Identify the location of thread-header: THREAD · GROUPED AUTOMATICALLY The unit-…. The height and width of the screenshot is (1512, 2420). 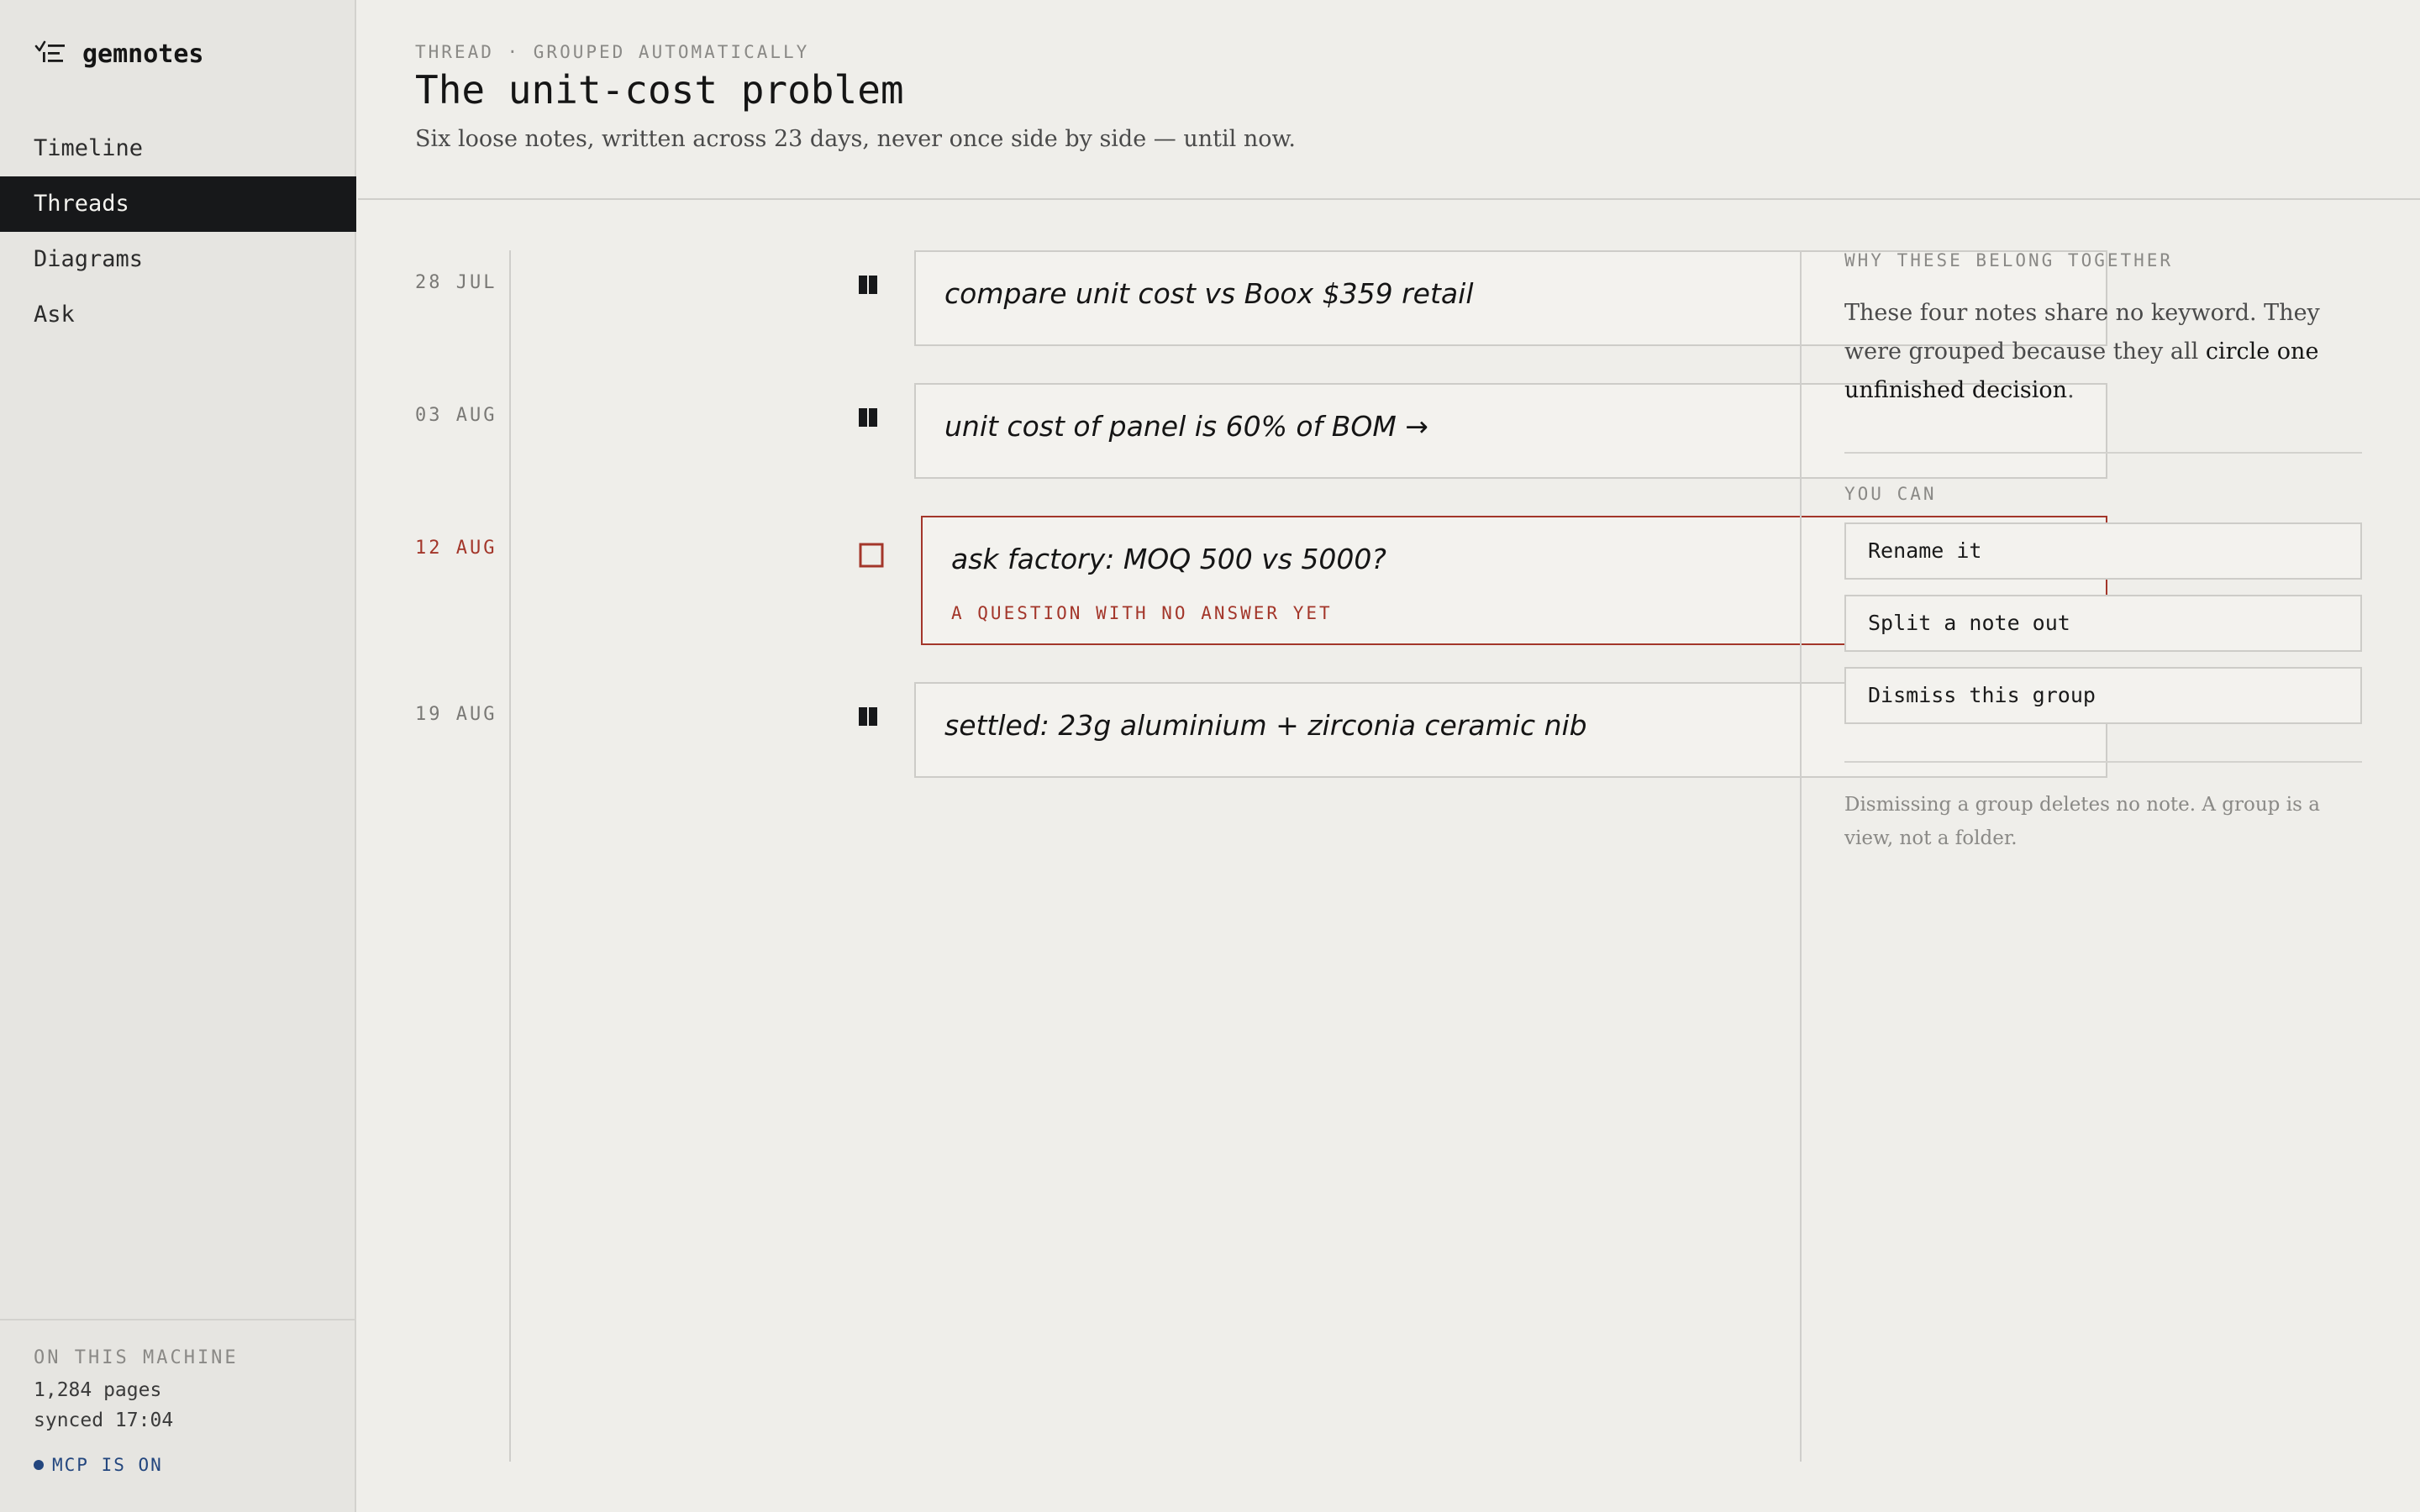
(1389, 100).